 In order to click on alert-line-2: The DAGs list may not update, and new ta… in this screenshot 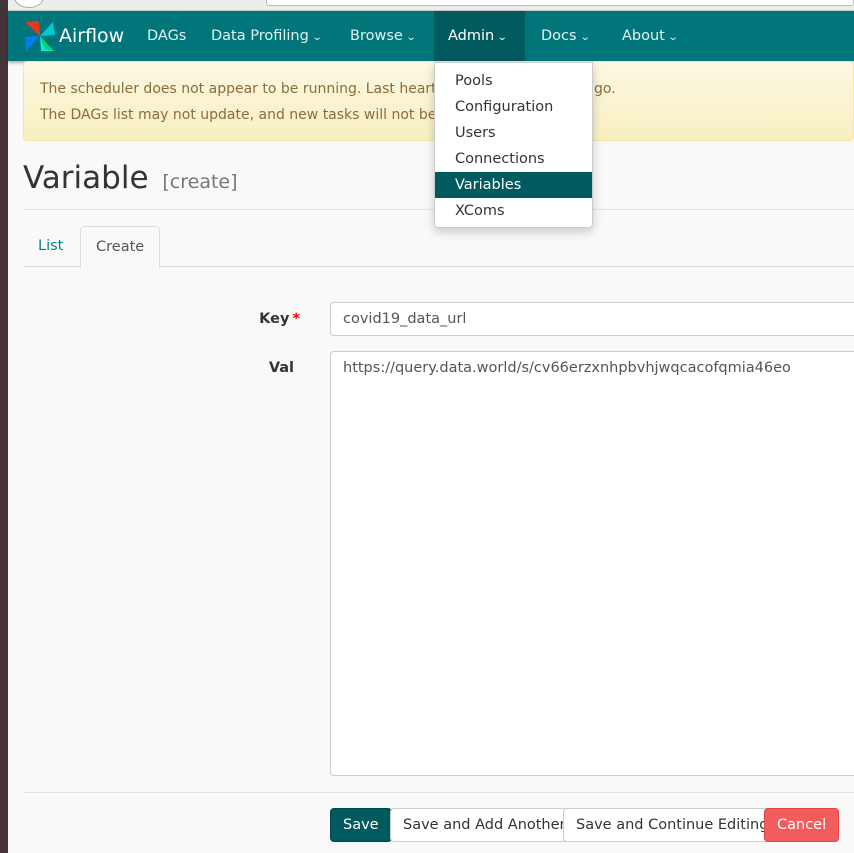, I will do `click(257, 115)`.